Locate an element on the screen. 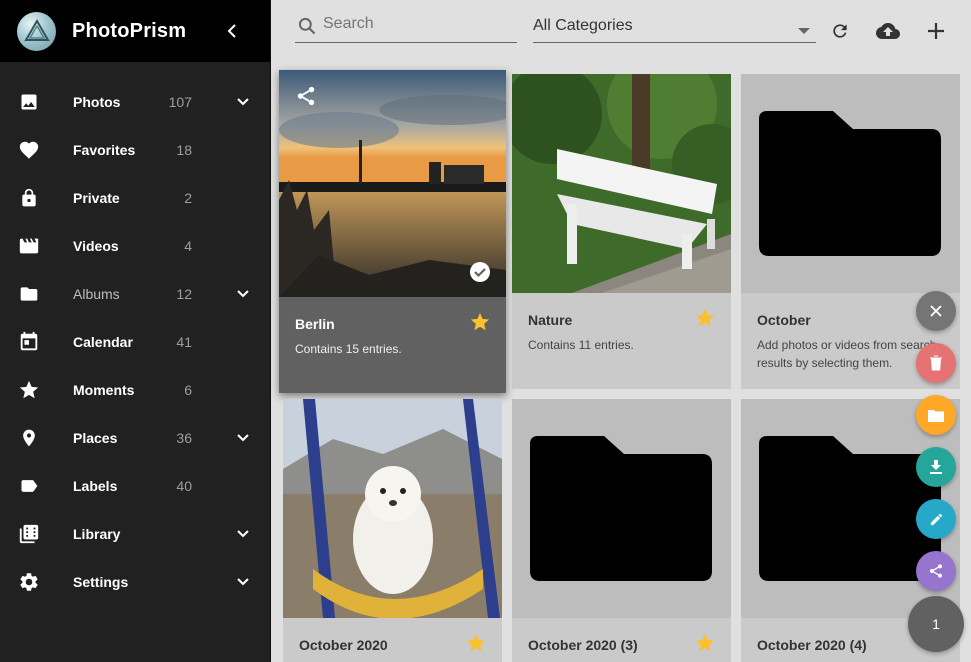  album-title: Berlin is located at coordinates (315, 324).